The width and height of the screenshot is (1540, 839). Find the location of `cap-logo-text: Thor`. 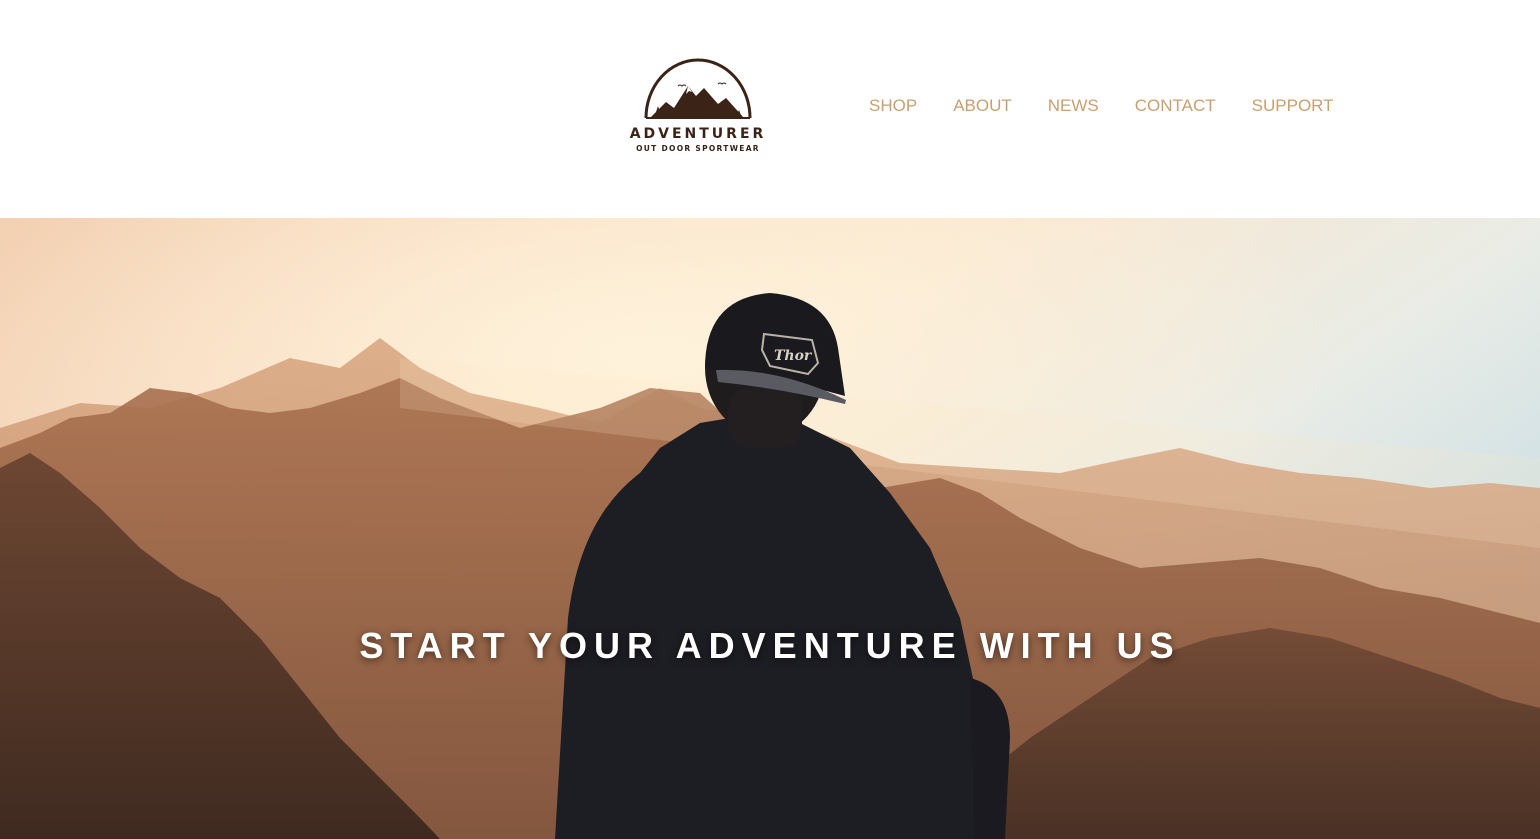

cap-logo-text: Thor is located at coordinates (793, 356).